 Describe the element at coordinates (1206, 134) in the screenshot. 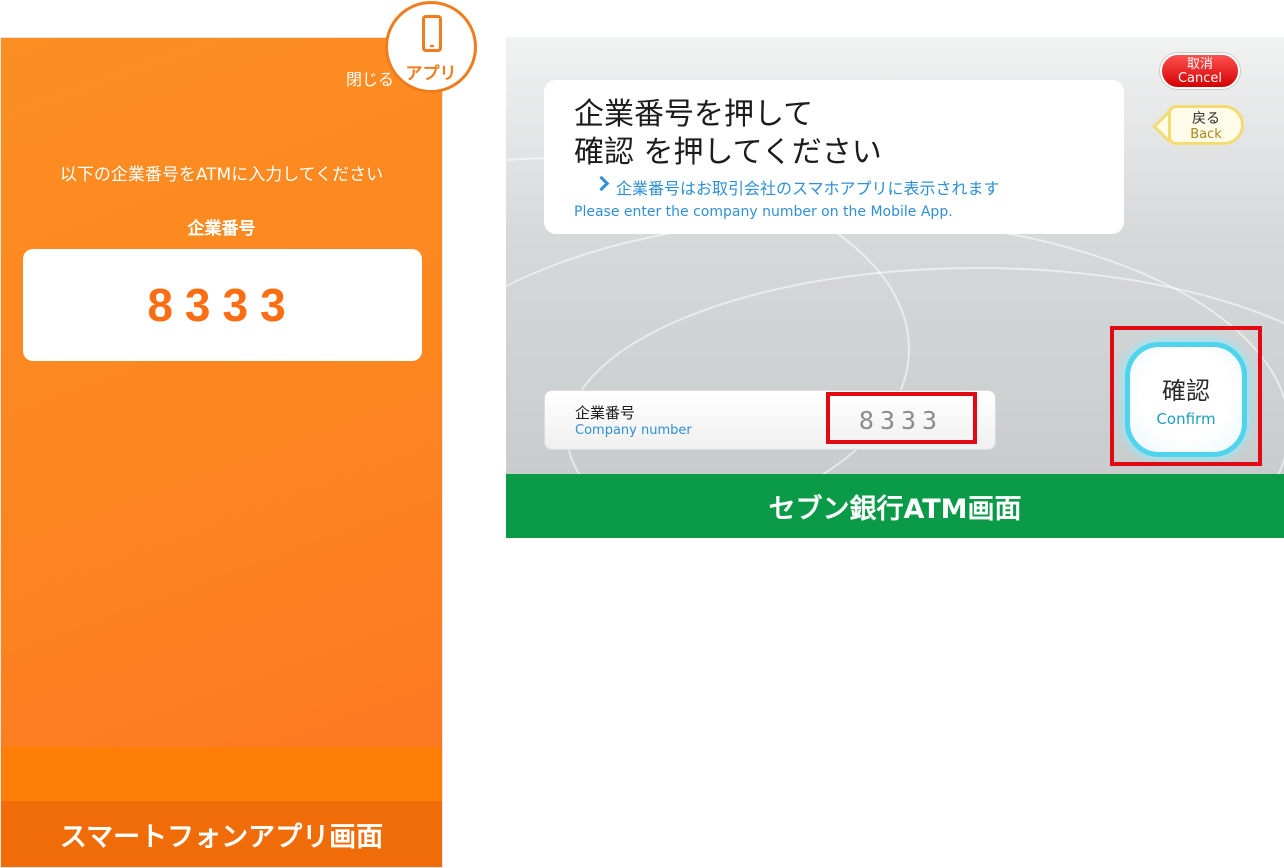

I see `back-label-en: Back` at that location.